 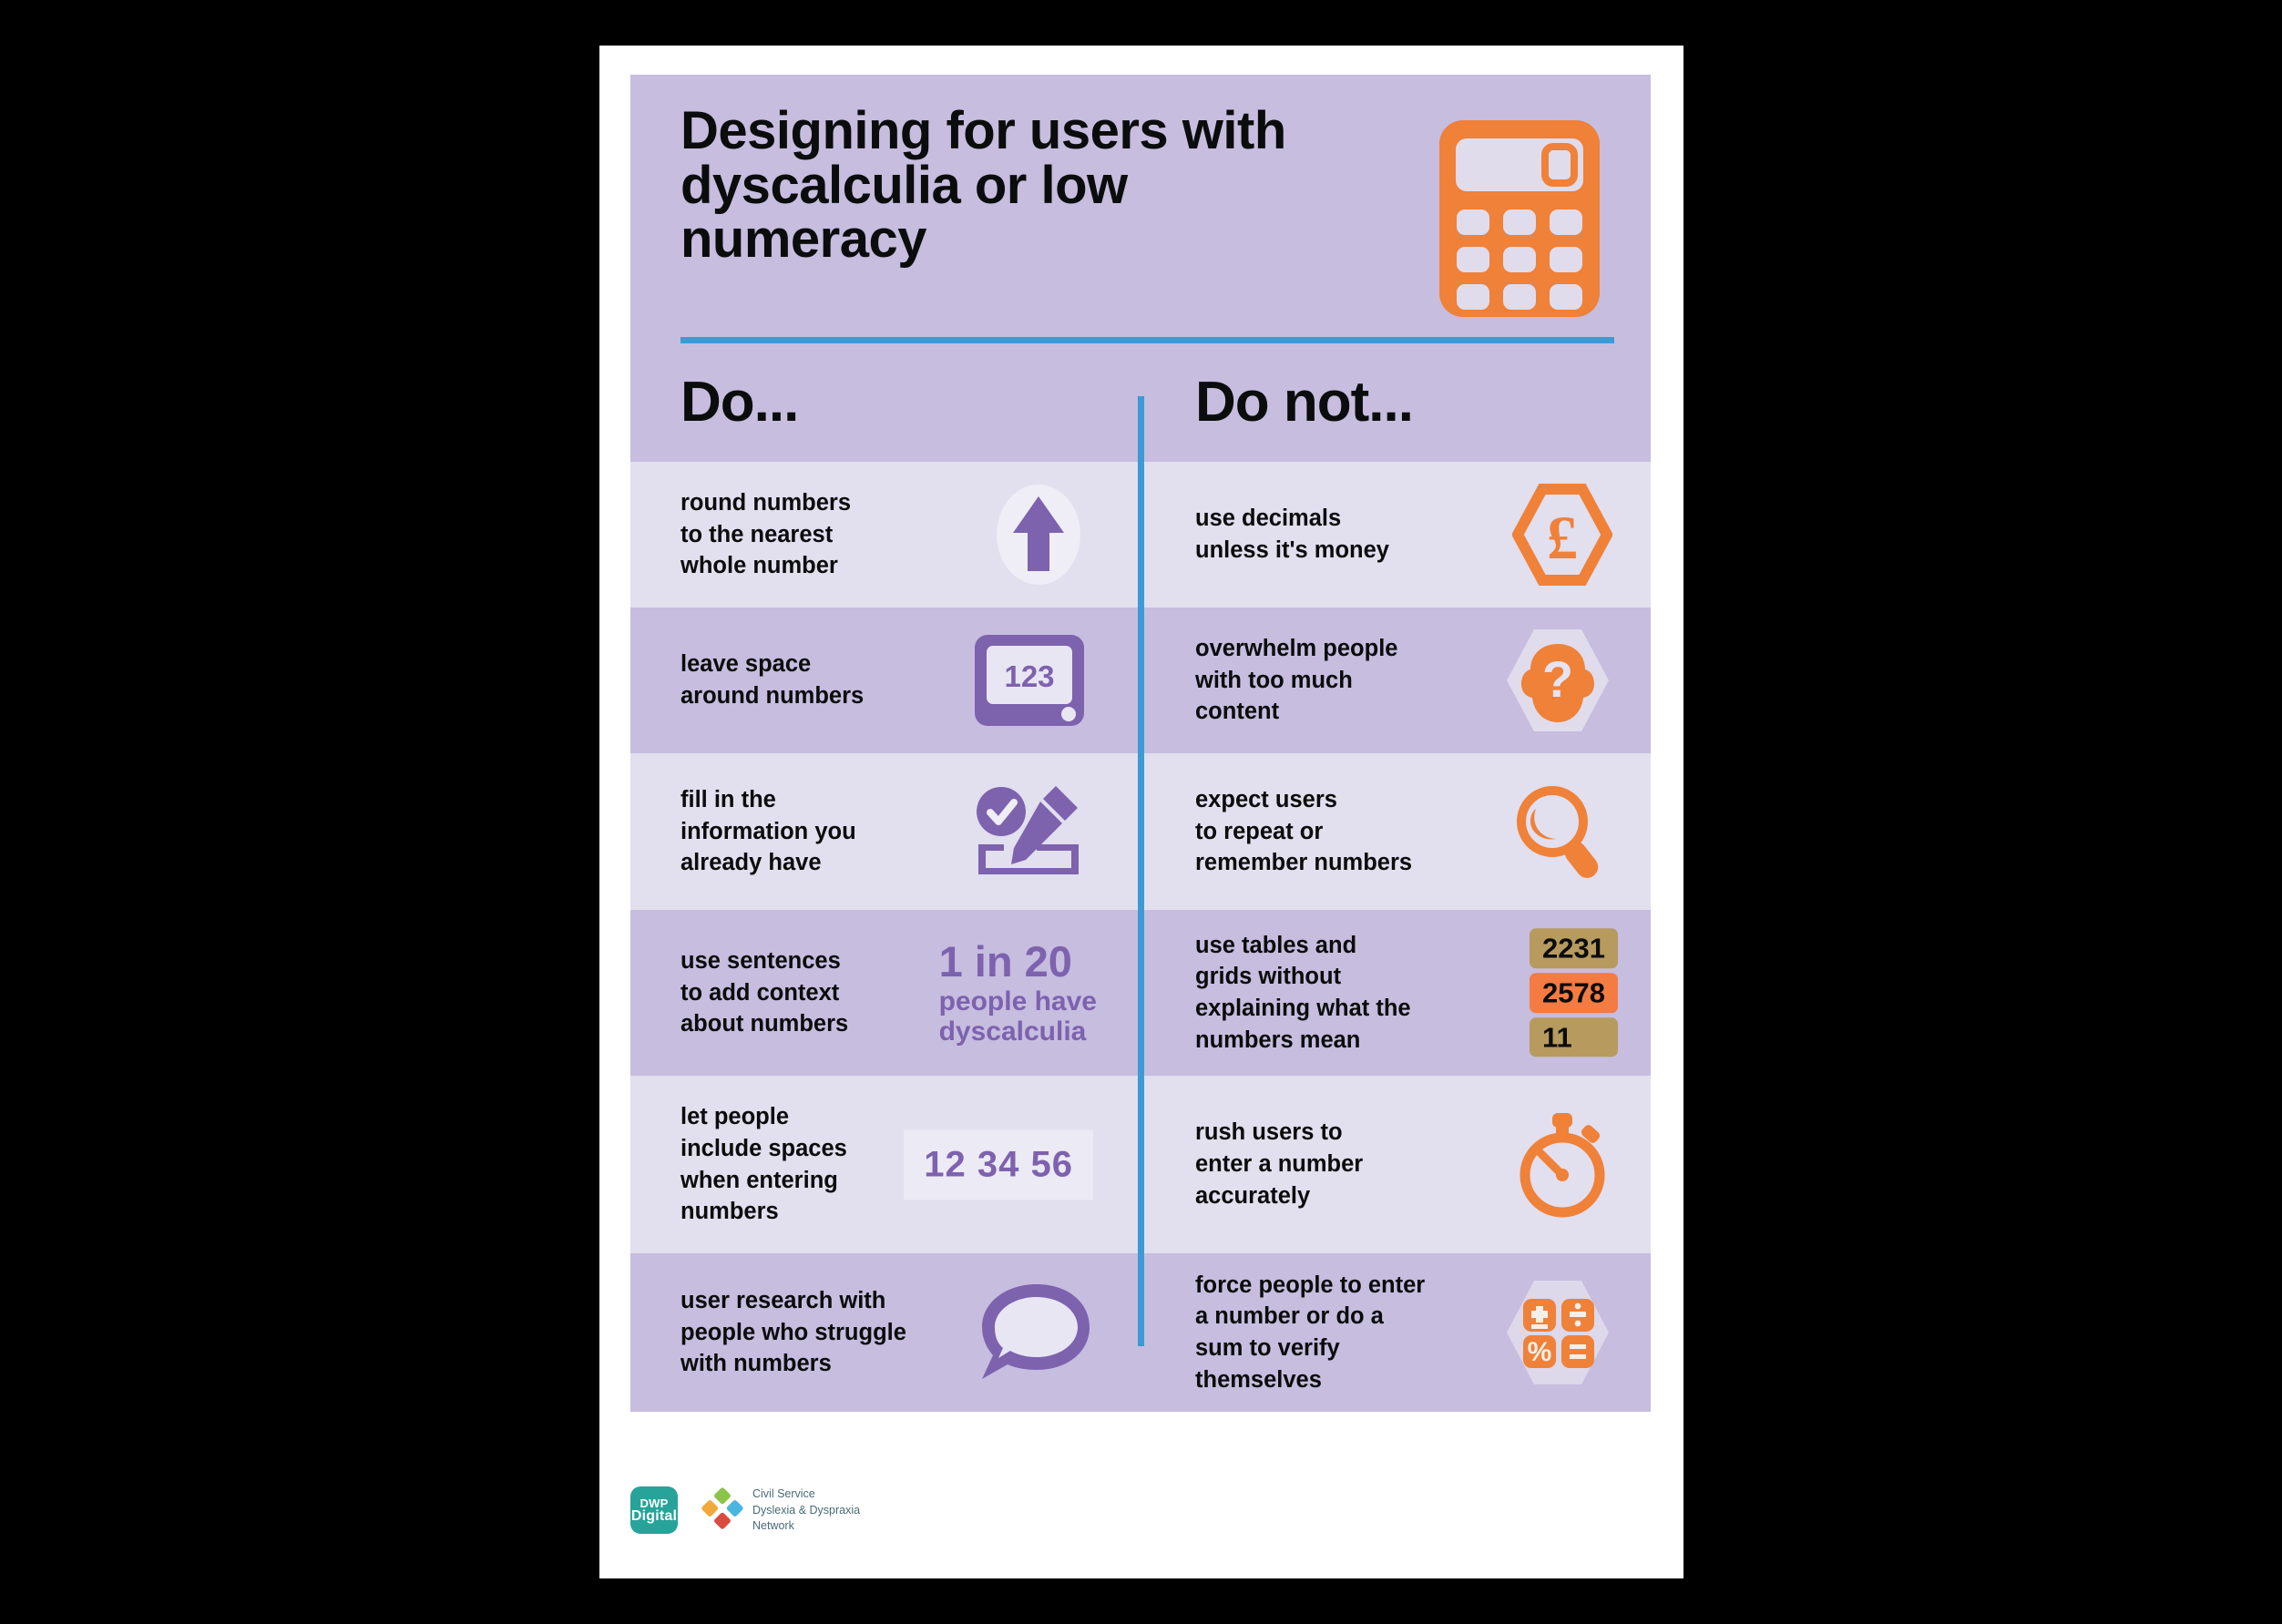 I want to click on do-cell: leave space around numbers 123, so click(x=885, y=680).